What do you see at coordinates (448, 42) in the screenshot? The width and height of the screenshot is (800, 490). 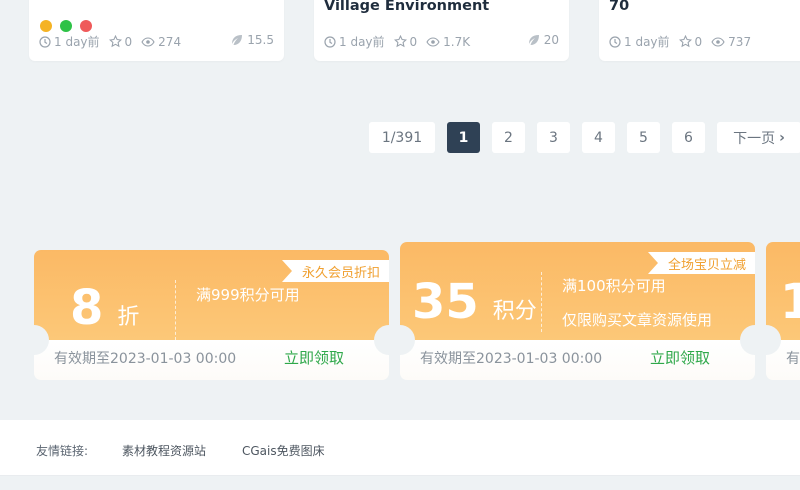 I see `post-views: 1.7K` at bounding box center [448, 42].